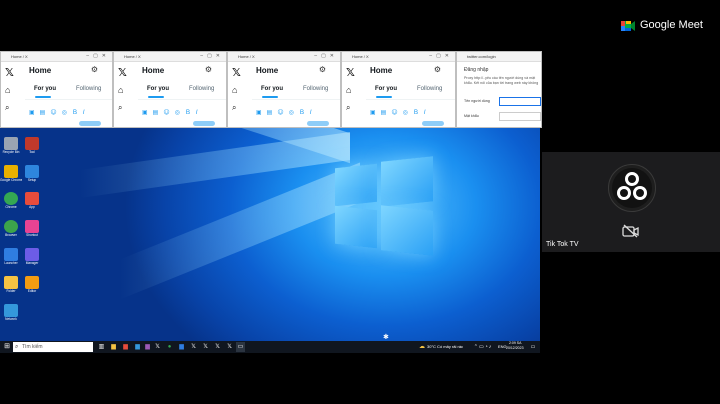 The width and height of the screenshot is (720, 404). Describe the element at coordinates (32, 256) in the screenshot. I see `desktop-icon: Manager` at that location.